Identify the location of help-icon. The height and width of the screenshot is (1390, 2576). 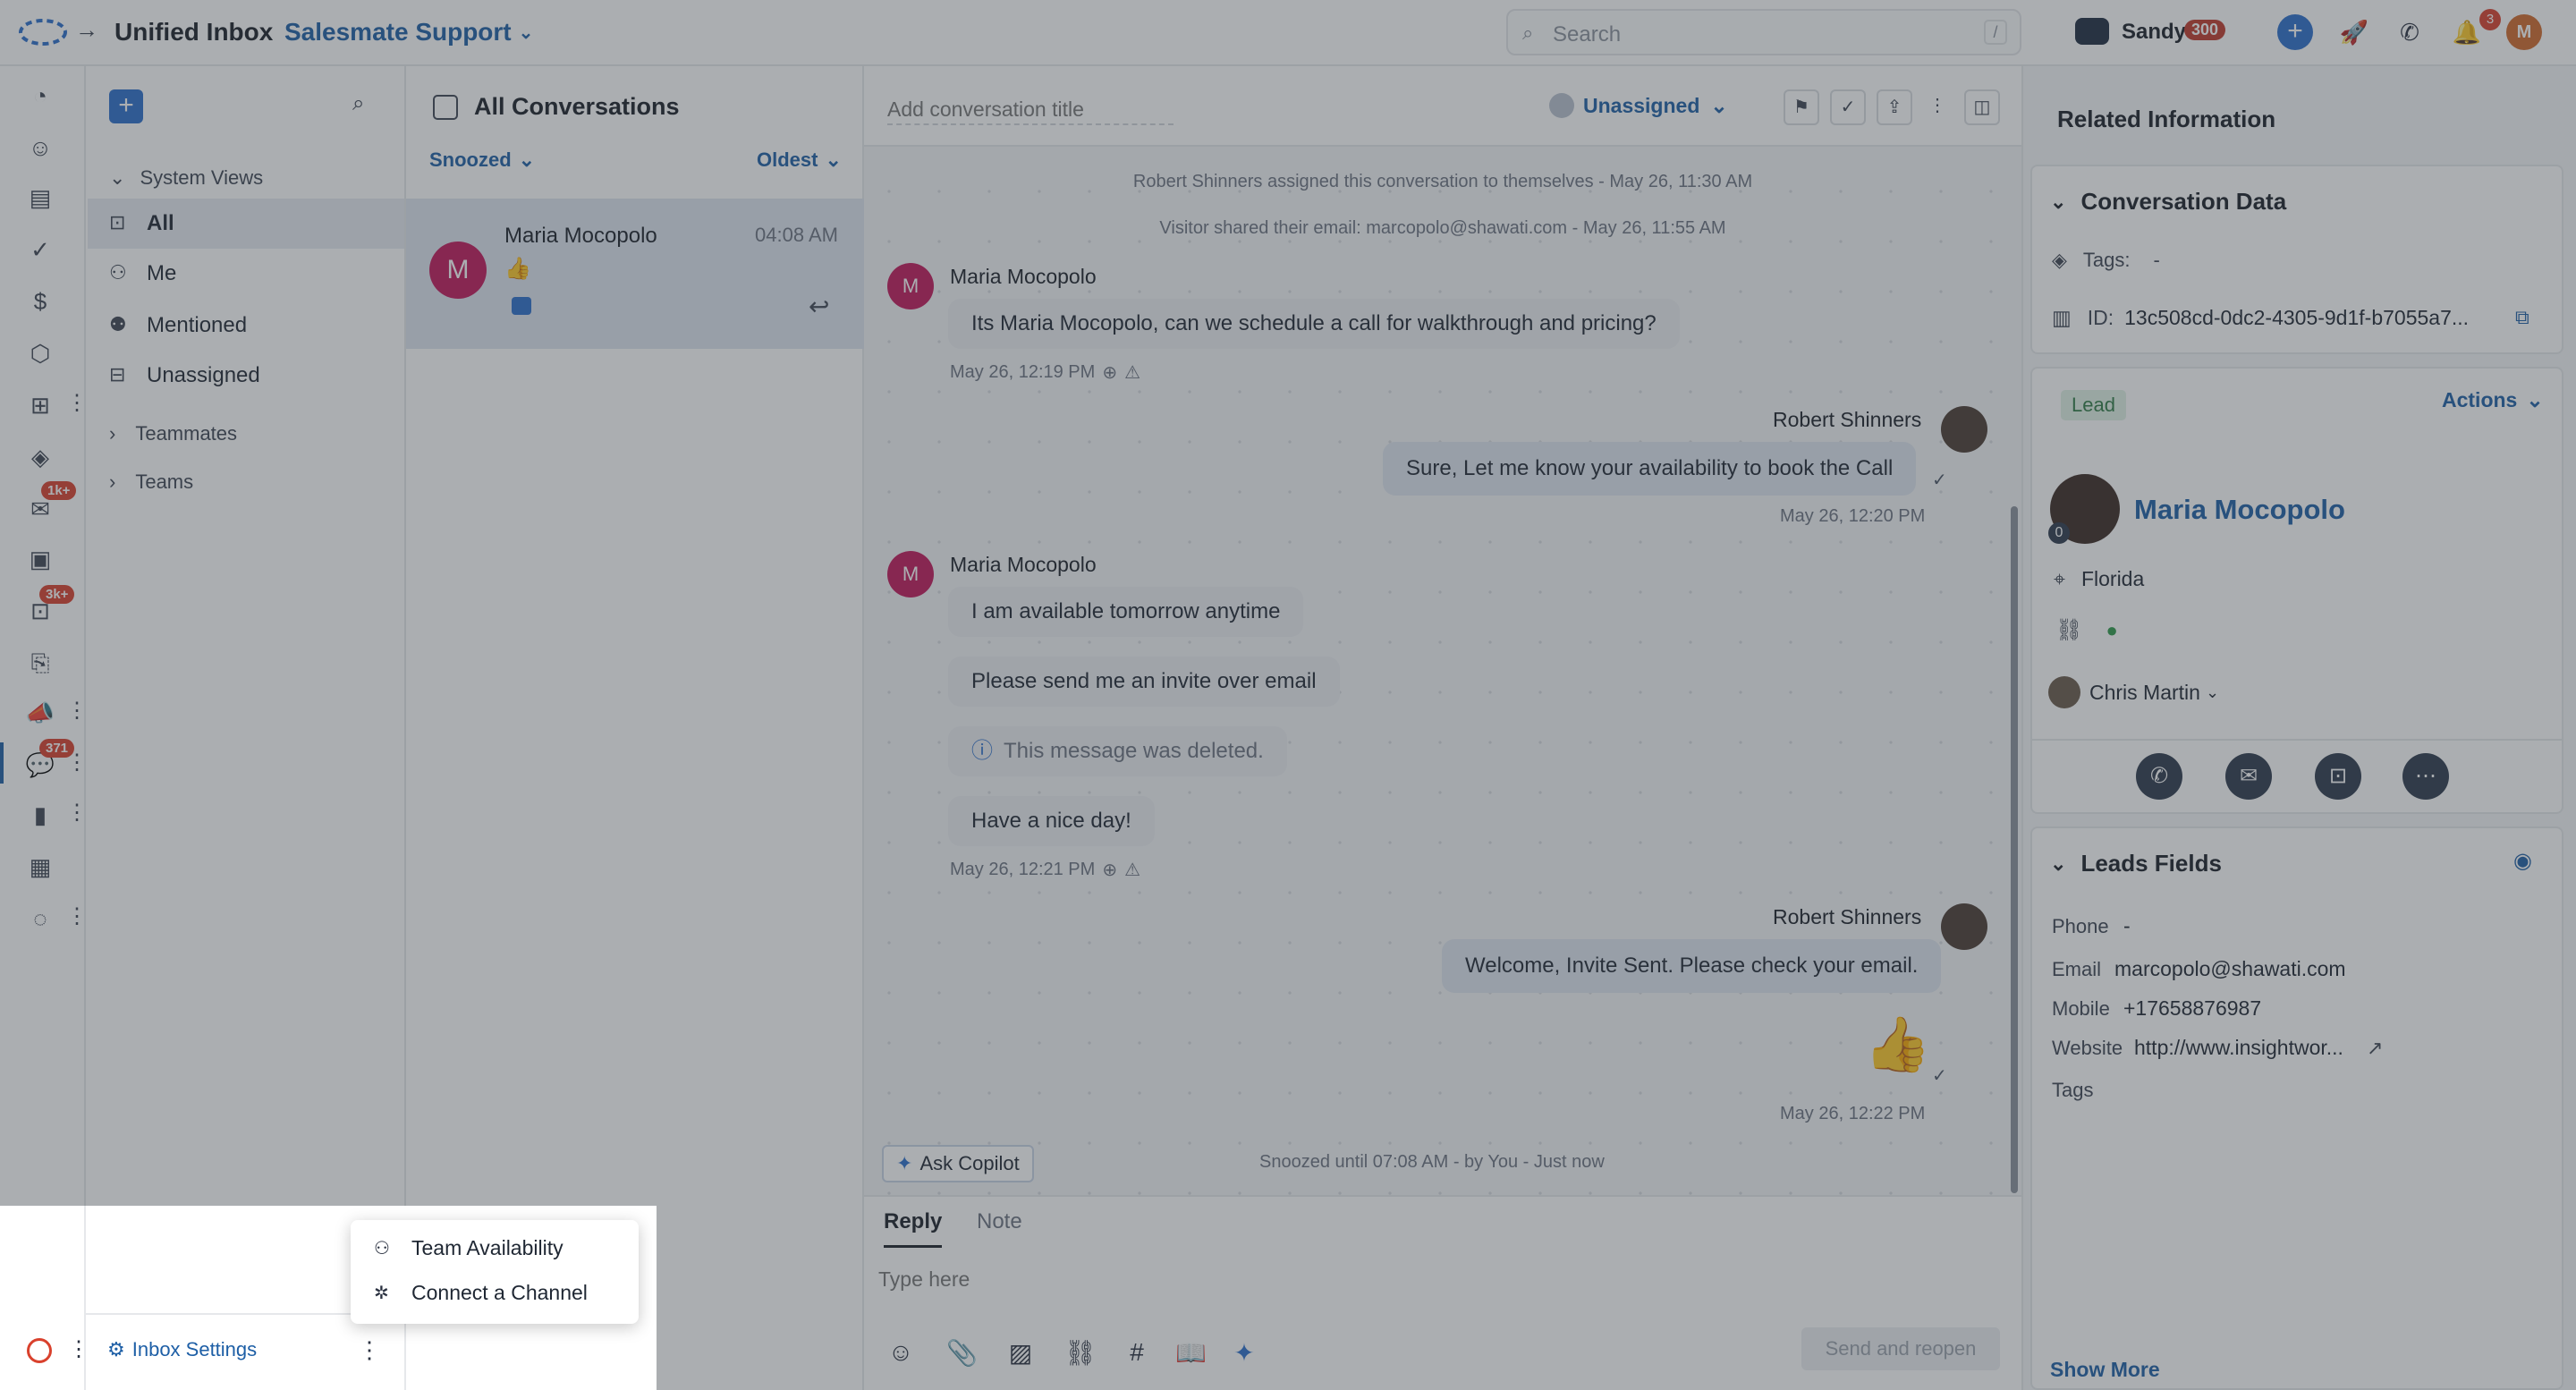
(39, 1350).